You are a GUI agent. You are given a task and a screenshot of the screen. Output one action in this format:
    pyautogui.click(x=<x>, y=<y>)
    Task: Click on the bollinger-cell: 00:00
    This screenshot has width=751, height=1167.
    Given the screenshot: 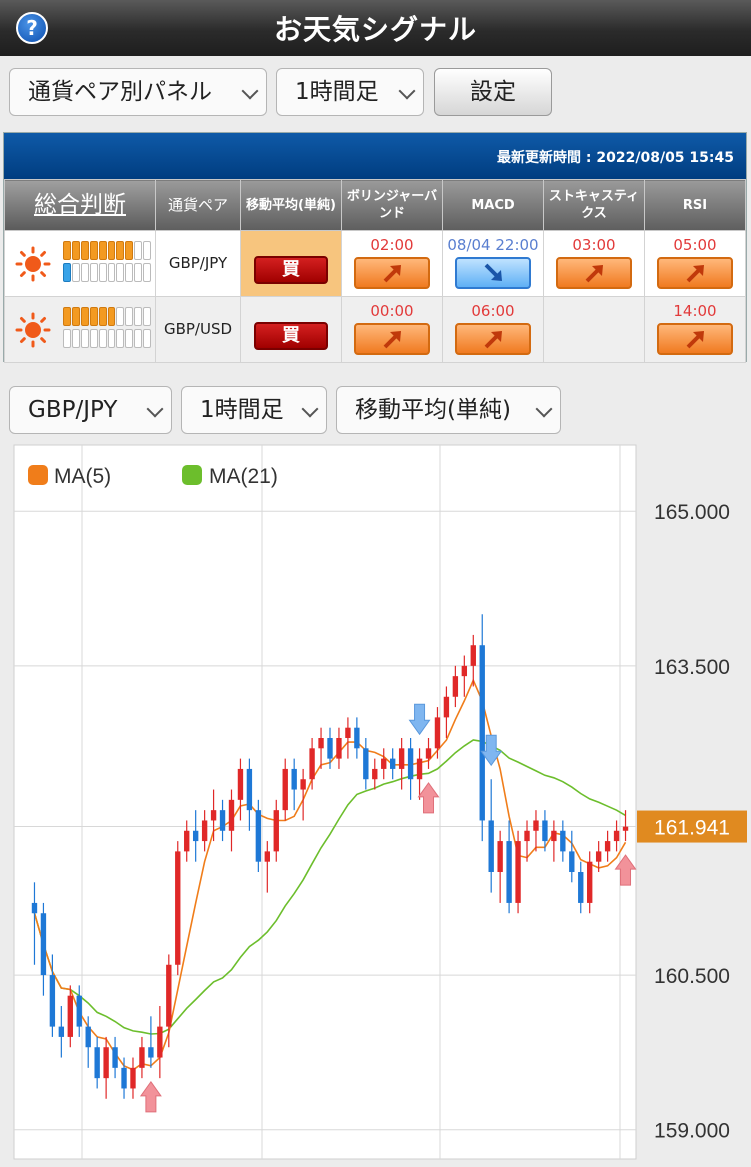 What is the action you would take?
    pyautogui.click(x=392, y=329)
    